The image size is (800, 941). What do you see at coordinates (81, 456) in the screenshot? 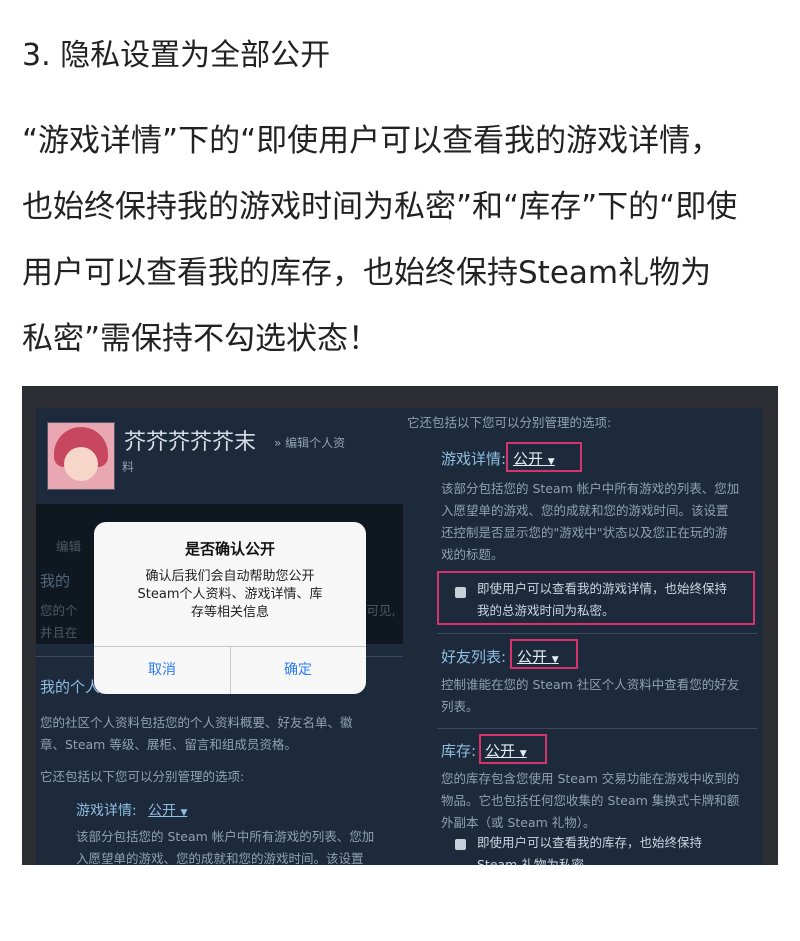
I see `avatar` at bounding box center [81, 456].